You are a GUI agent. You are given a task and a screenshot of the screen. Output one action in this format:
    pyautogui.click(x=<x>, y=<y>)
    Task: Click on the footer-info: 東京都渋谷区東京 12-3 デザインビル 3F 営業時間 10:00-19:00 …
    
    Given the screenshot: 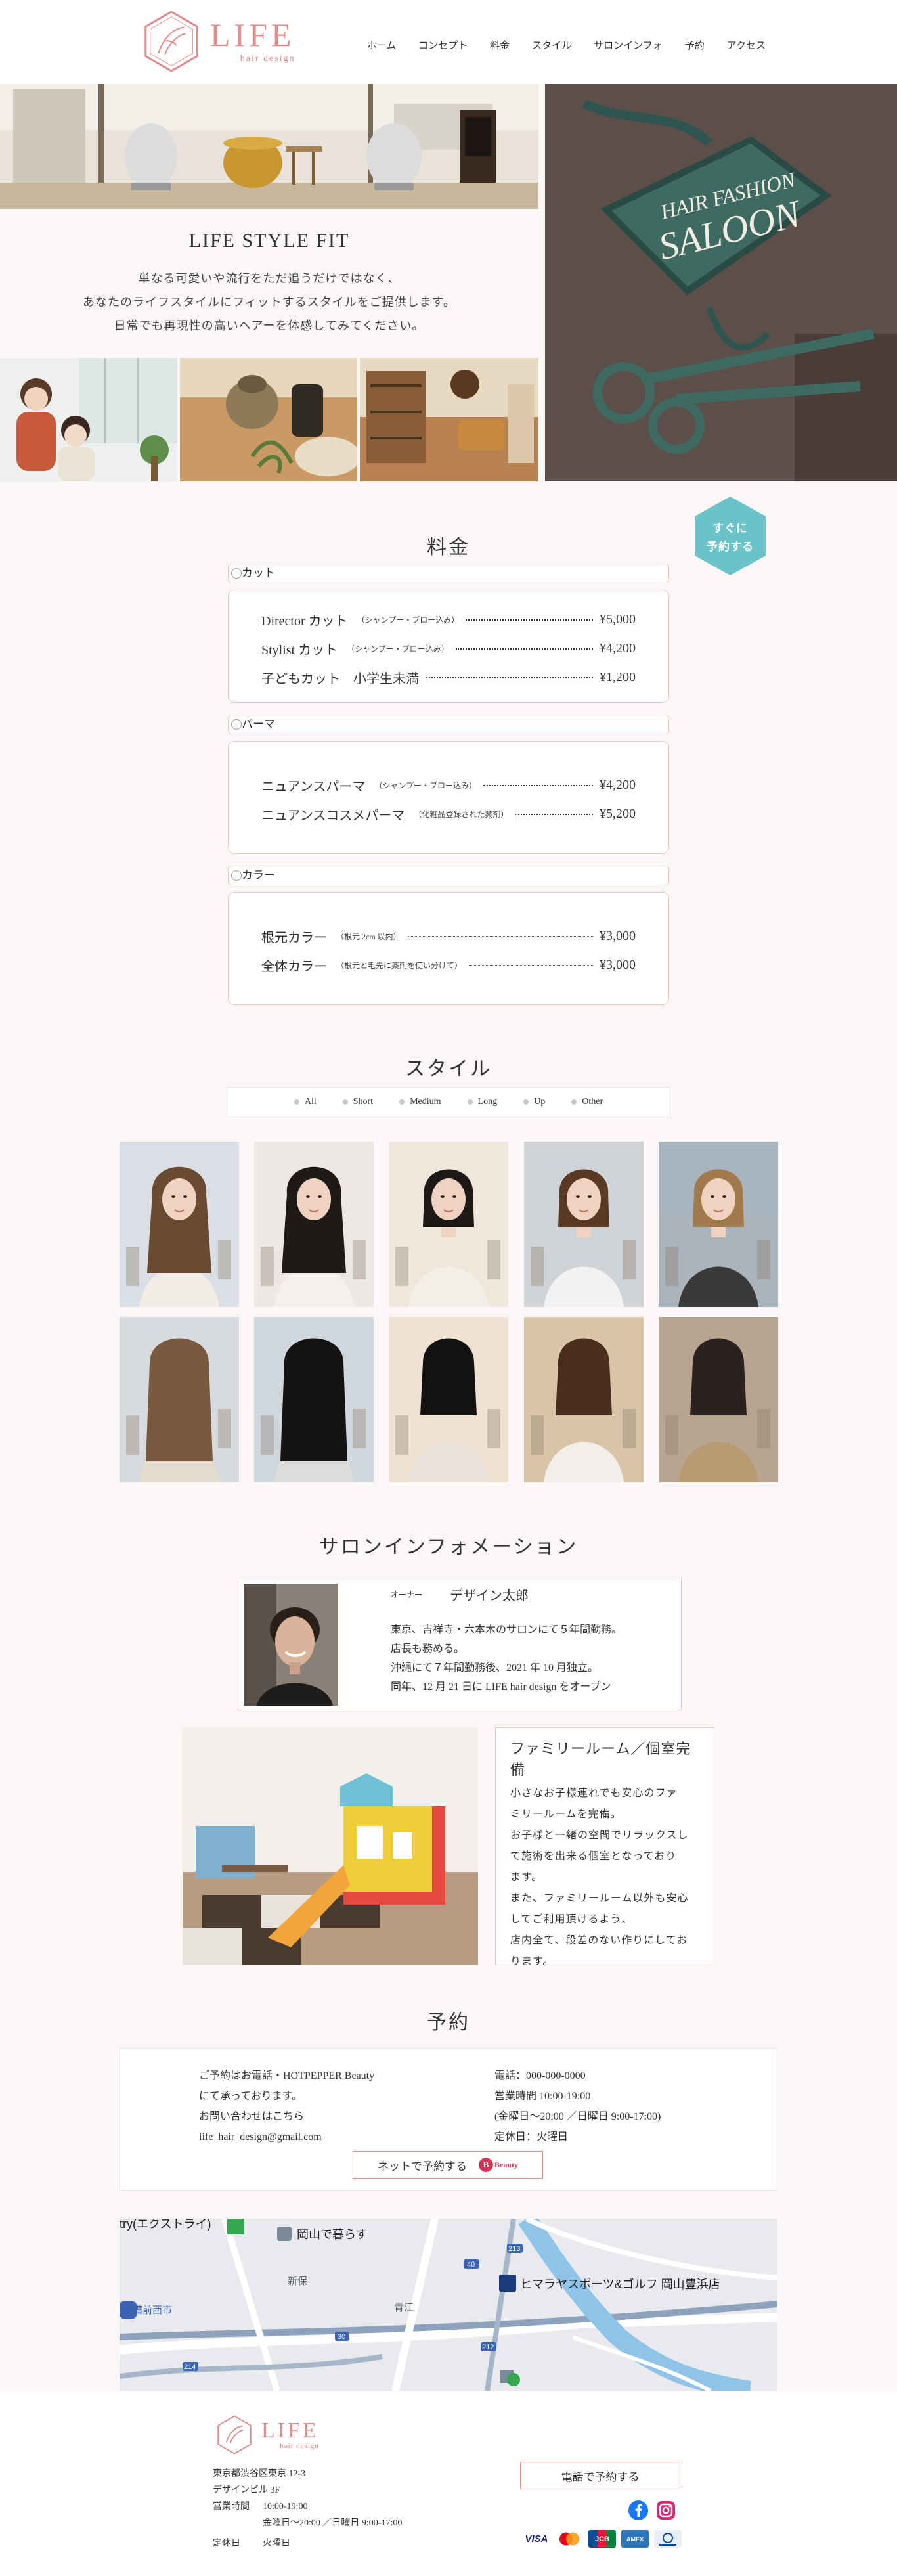 What is the action you would take?
    pyautogui.click(x=307, y=2509)
    